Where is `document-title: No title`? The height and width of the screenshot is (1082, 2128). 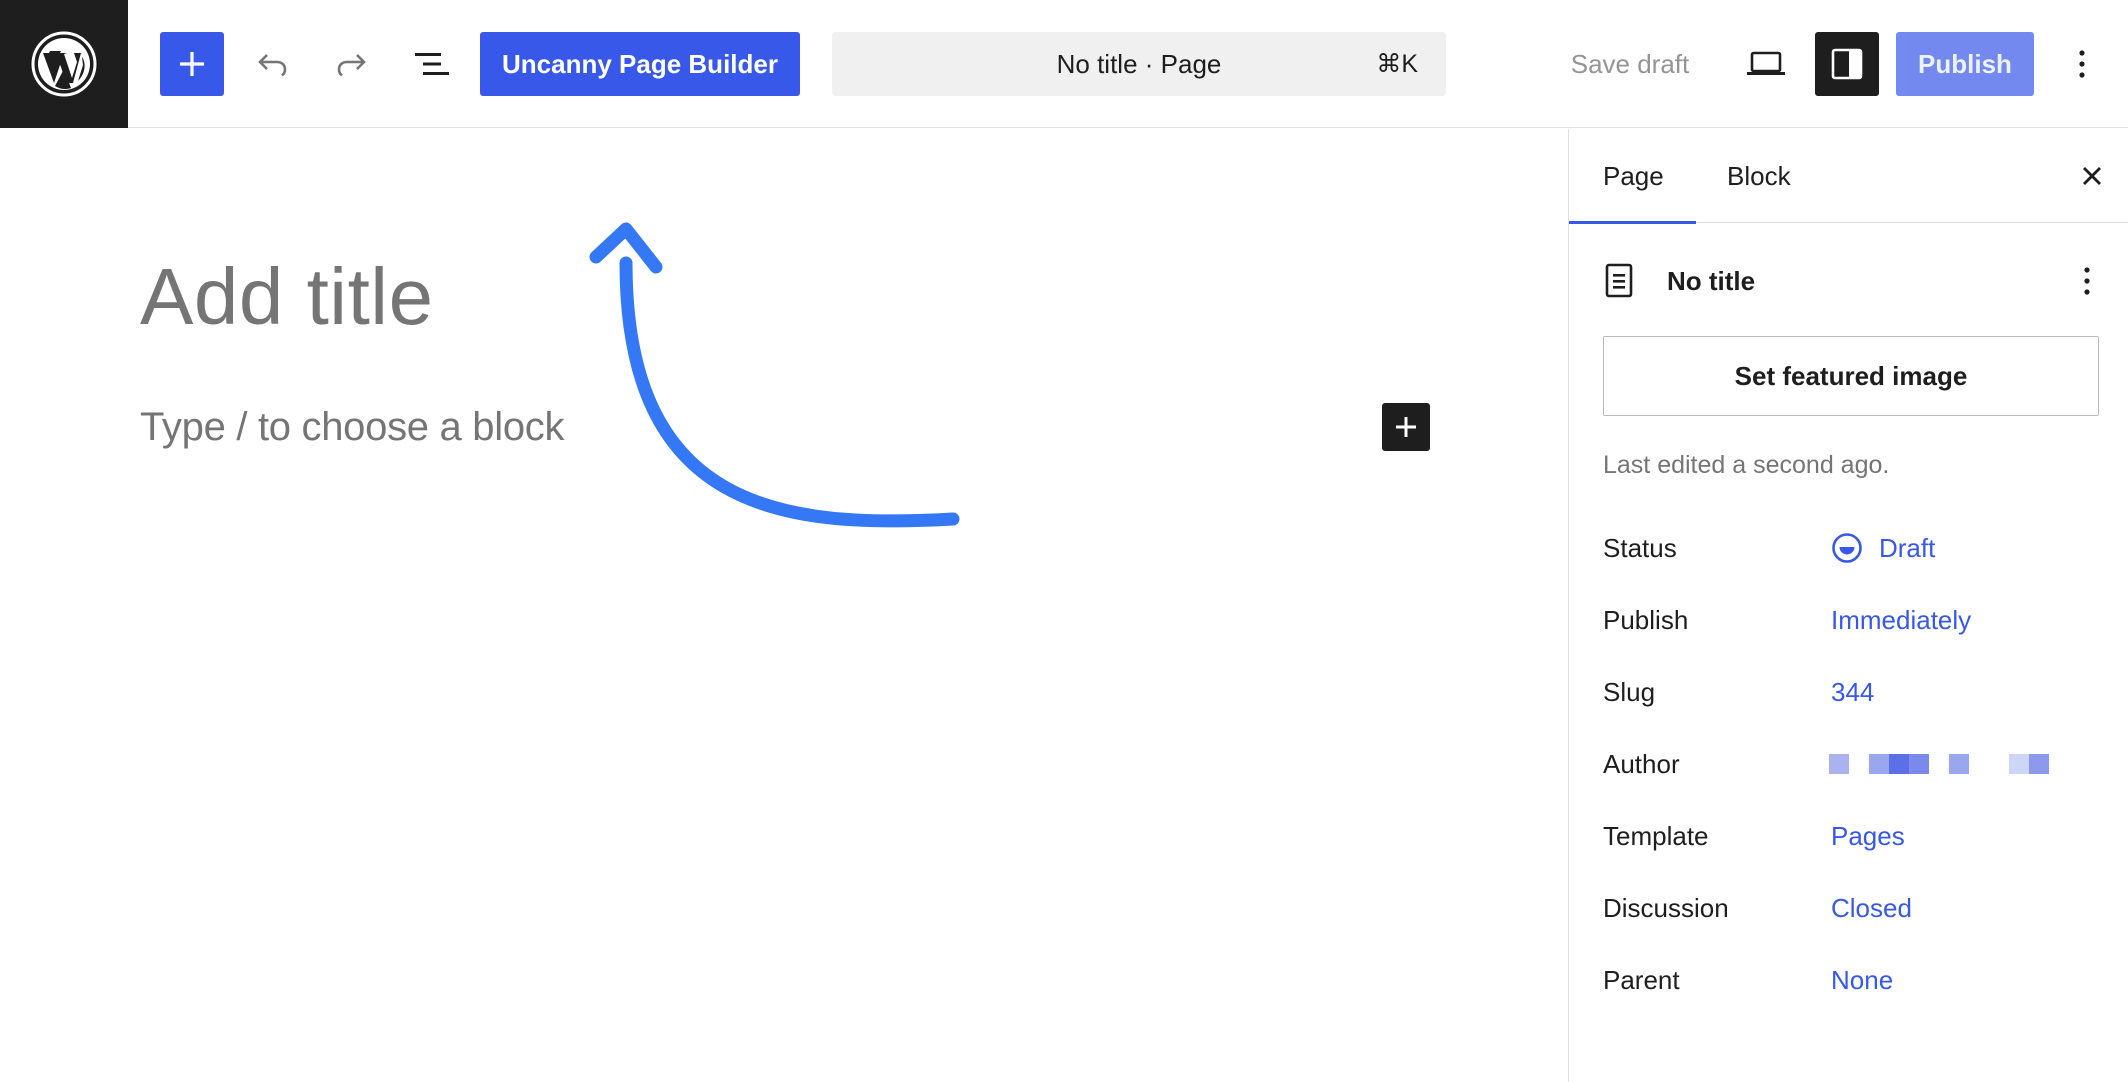
document-title: No title is located at coordinates (1711, 281).